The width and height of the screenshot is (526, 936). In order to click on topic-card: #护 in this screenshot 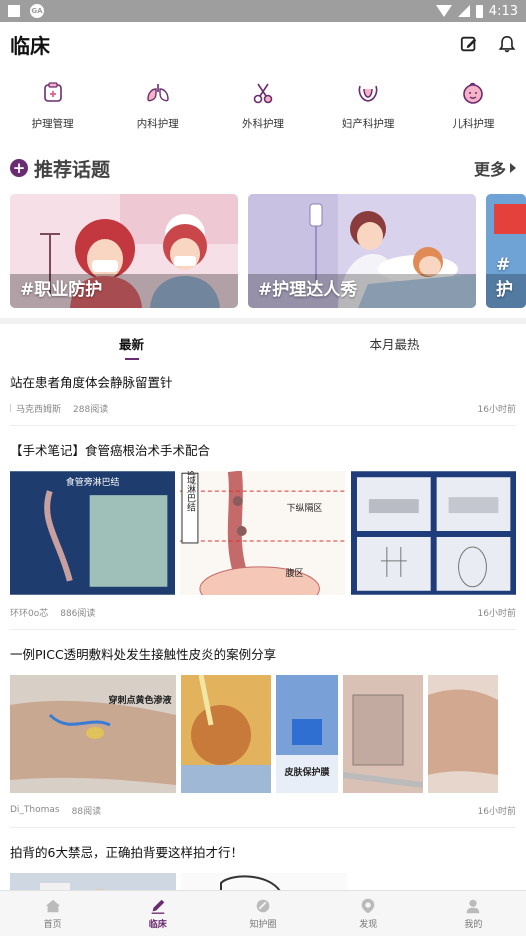, I will do `click(506, 251)`.